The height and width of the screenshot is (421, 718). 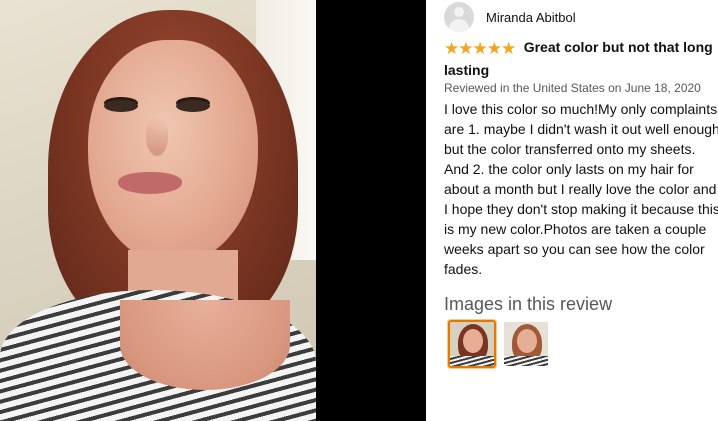 What do you see at coordinates (531, 17) in the screenshot?
I see `reviewer-name: Miranda Abitbol` at bounding box center [531, 17].